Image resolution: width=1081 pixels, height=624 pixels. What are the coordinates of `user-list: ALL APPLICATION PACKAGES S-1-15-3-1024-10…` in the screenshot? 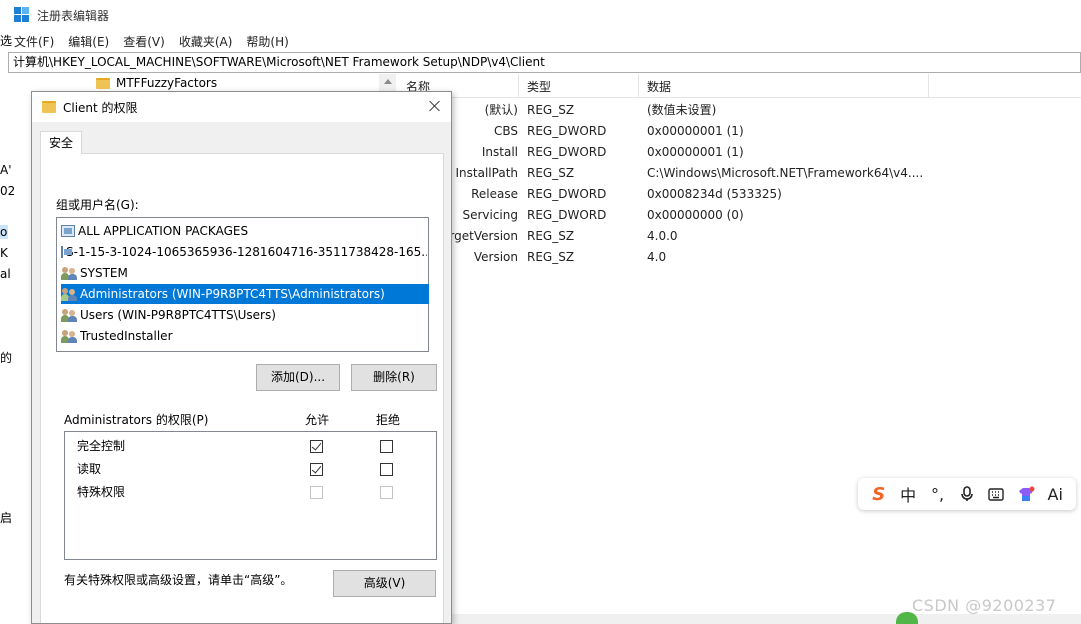 It's located at (242, 284).